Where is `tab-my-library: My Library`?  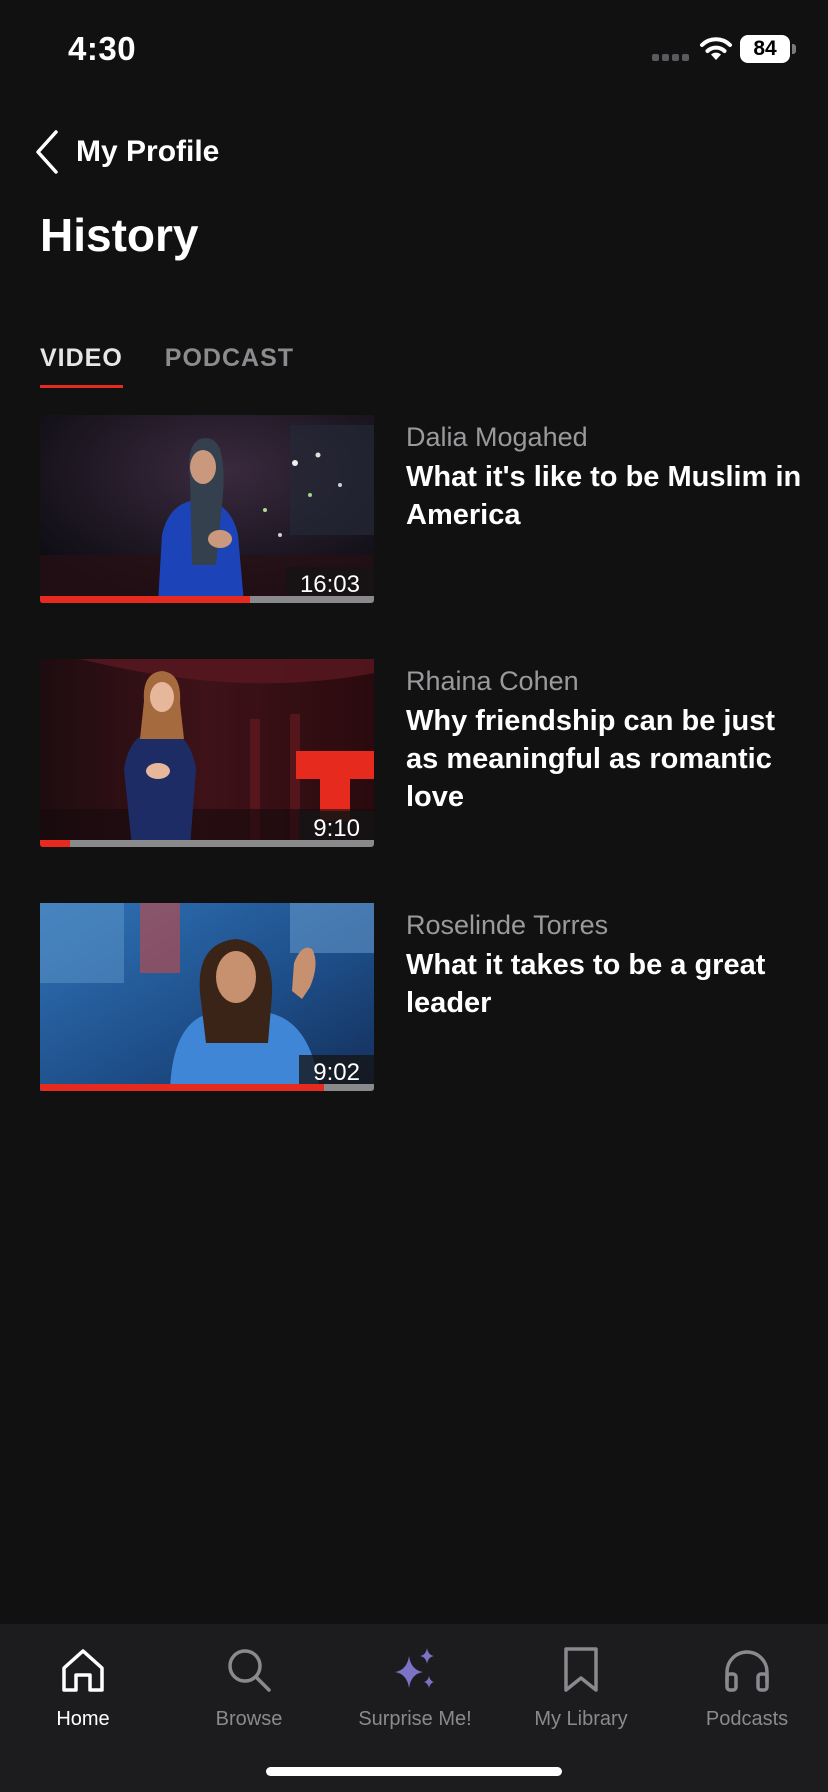 tab-my-library: My Library is located at coordinates (581, 1687).